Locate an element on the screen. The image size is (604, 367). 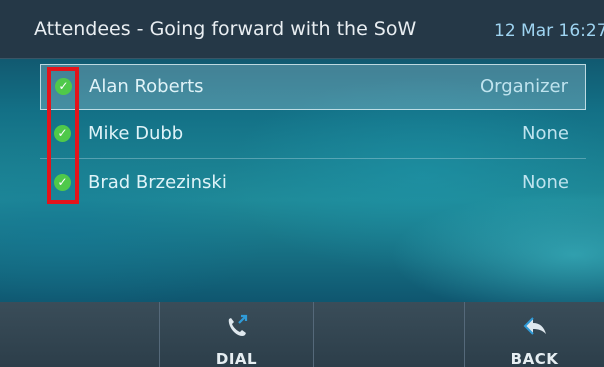
attendee-row: ✓ Mike Dubb None is located at coordinates (313, 134).